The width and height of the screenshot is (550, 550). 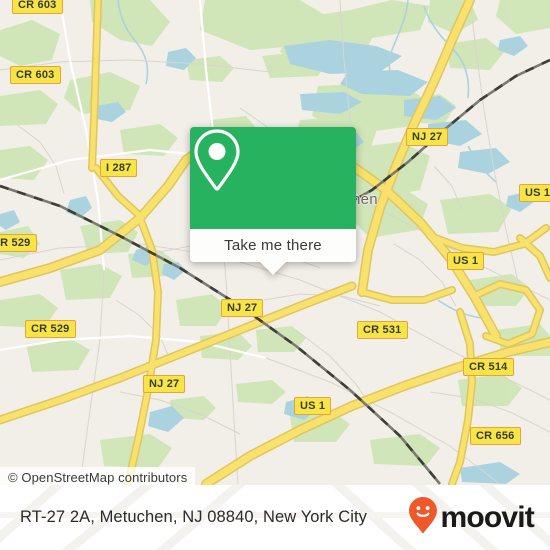 I want to click on road-shield: CR 531, so click(x=382, y=330).